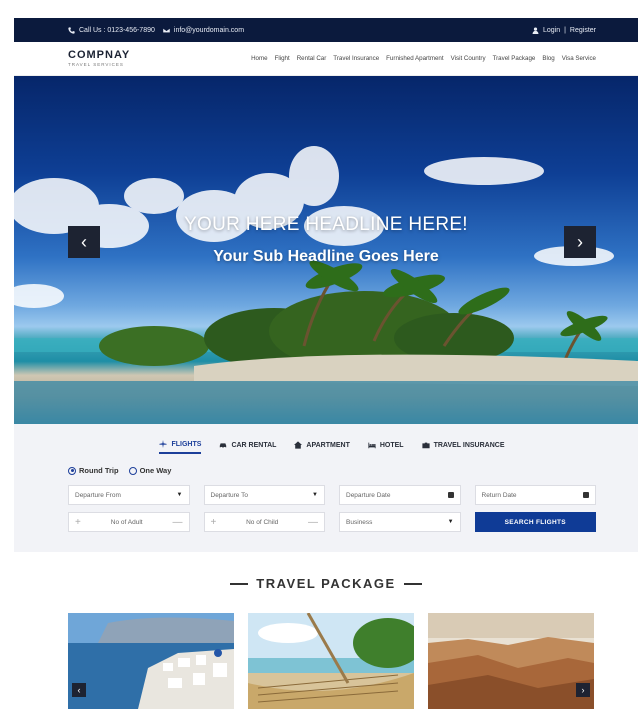  Describe the element at coordinates (414, 58) in the screenshot. I see `nav-furnished-apartment: Furnished Apartment` at that location.